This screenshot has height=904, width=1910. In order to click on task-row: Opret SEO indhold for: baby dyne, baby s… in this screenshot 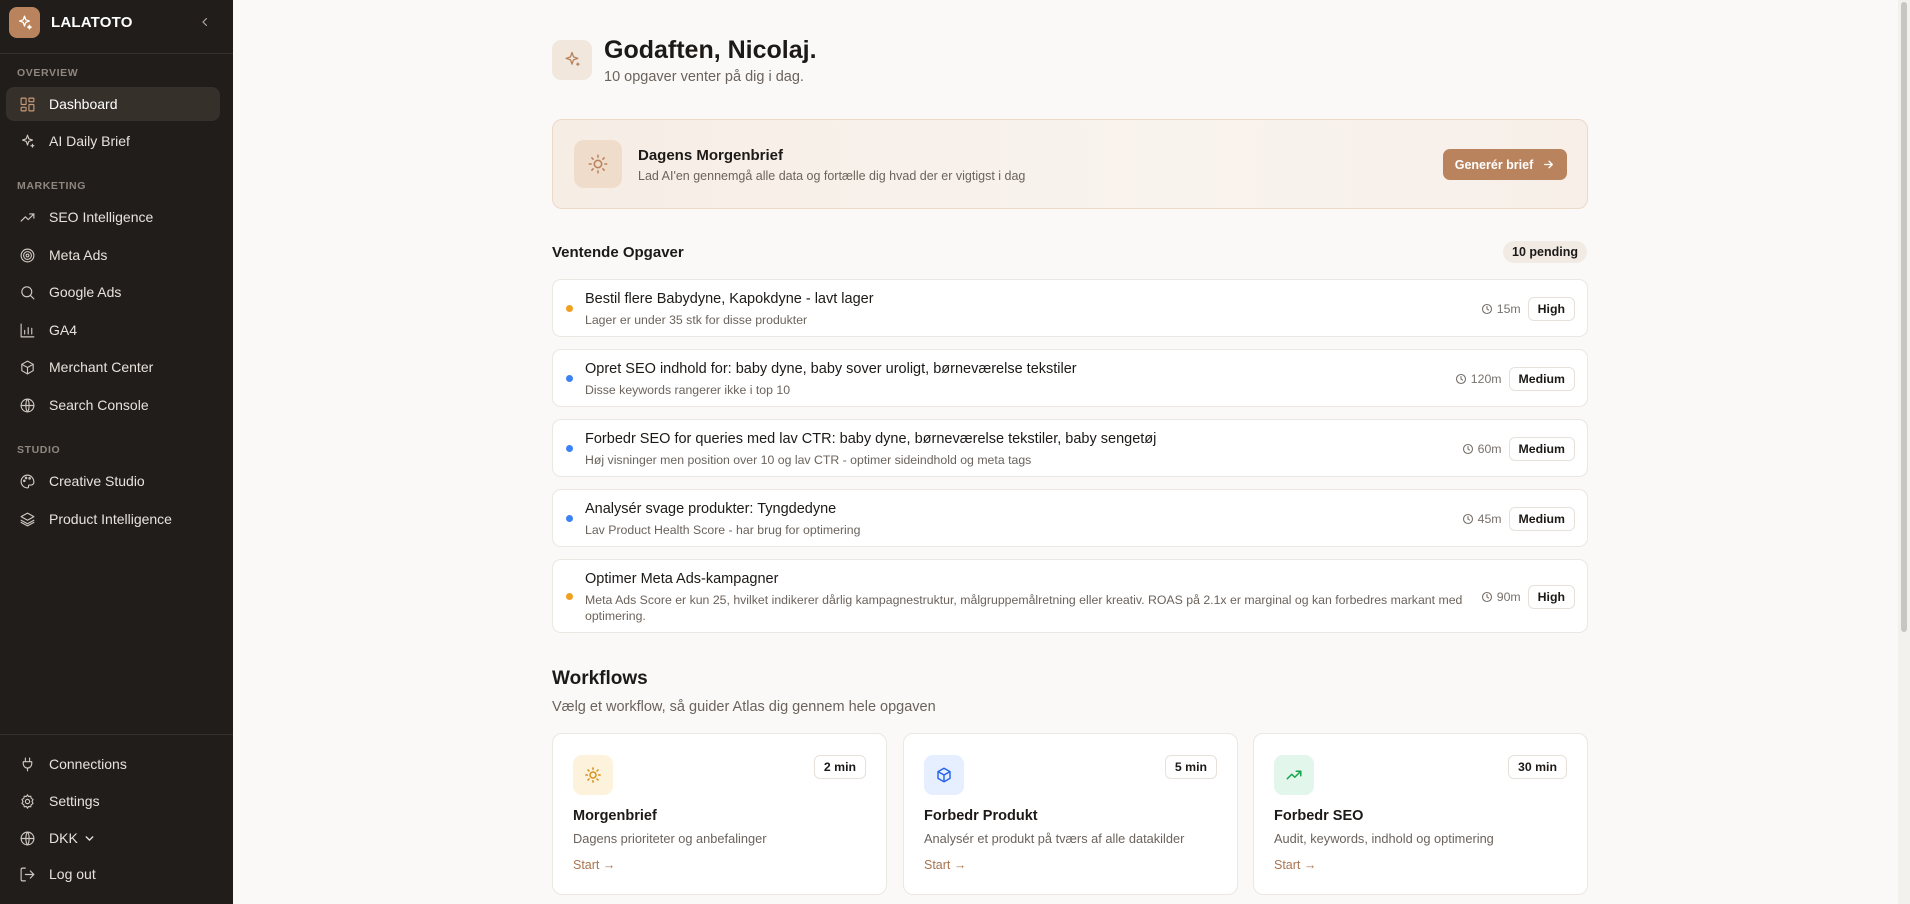, I will do `click(1070, 378)`.